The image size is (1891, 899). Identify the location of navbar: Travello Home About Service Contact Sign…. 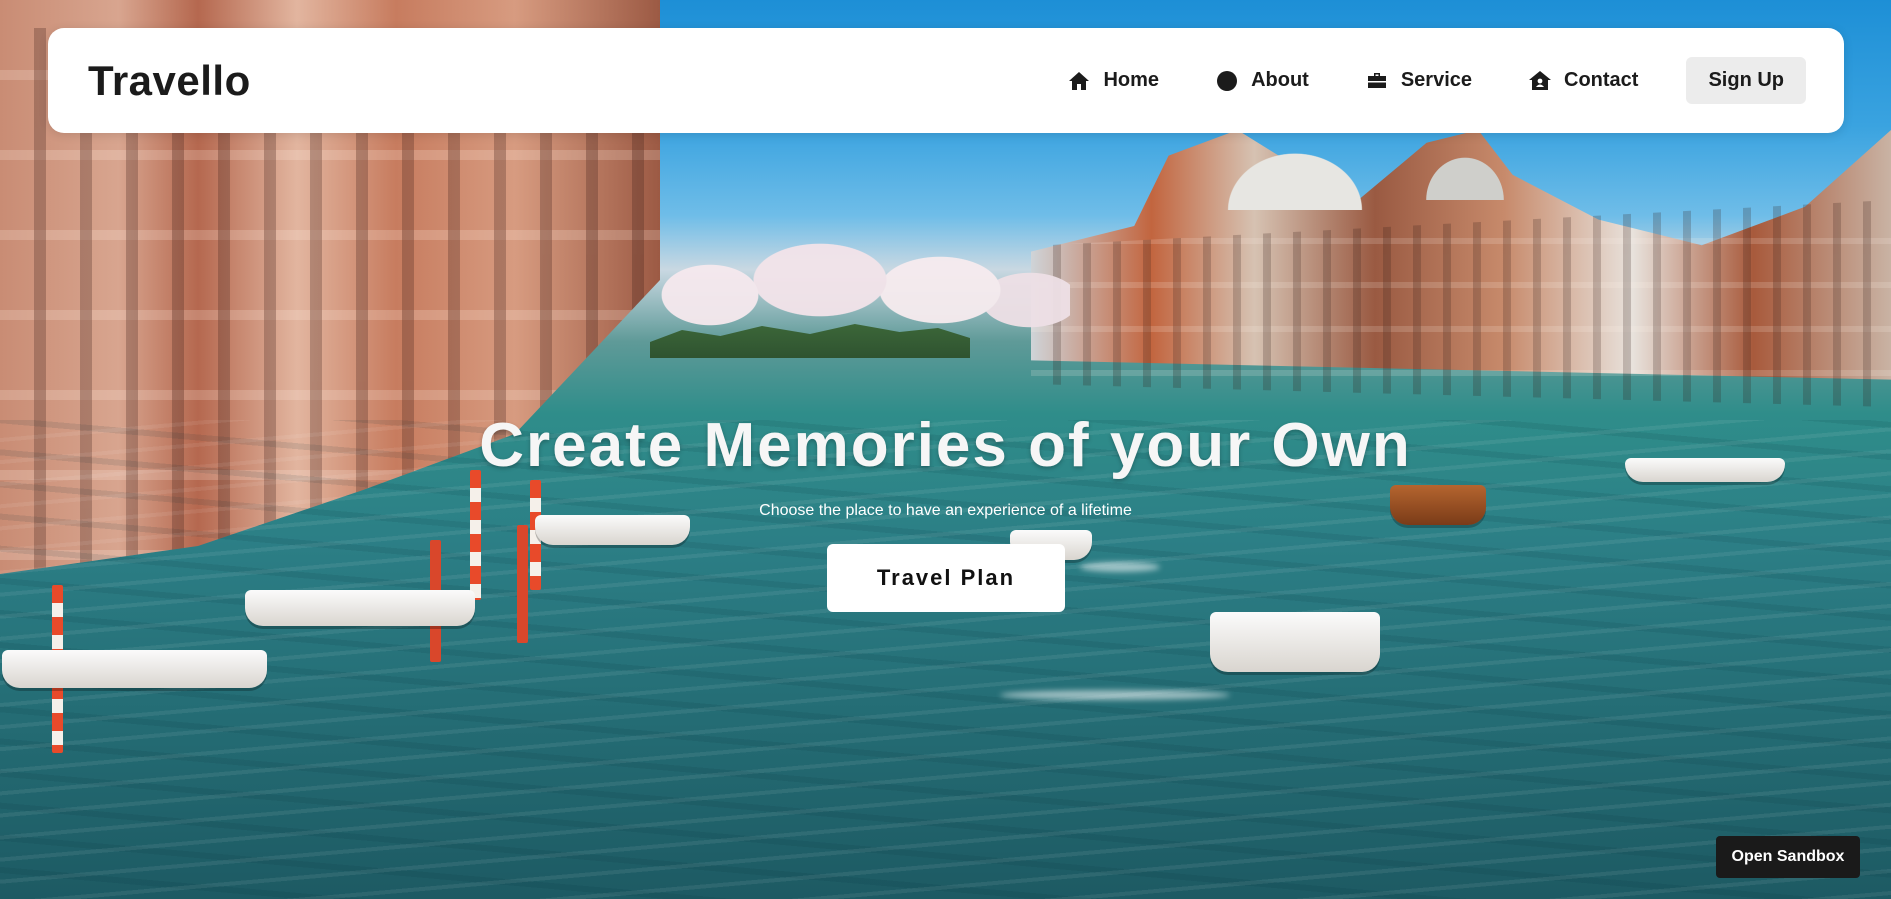
(946, 80).